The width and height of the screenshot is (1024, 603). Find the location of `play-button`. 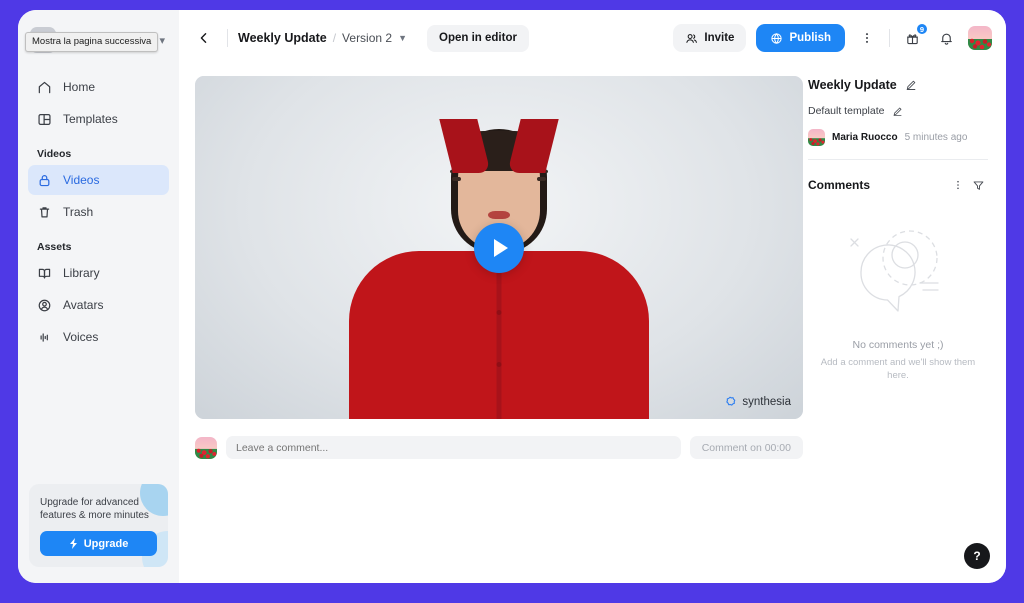

play-button is located at coordinates (499, 247).